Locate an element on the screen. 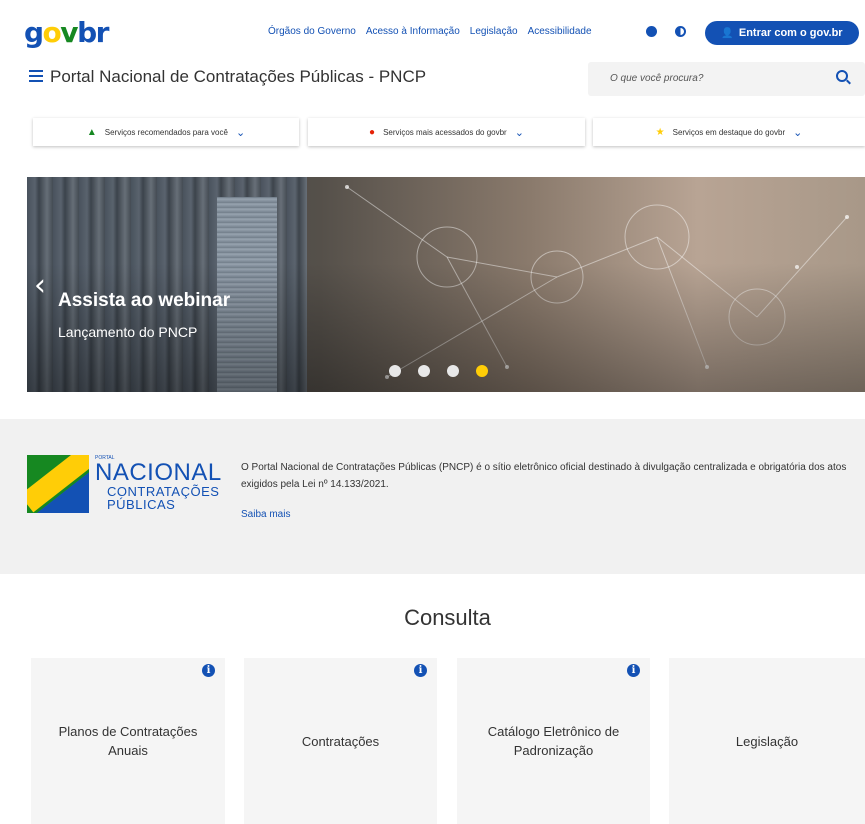 This screenshot has width=865, height=824. services-most-accessed-dropdown: ● Serviços mais acessados do govbr ⌄ is located at coordinates (446, 132).